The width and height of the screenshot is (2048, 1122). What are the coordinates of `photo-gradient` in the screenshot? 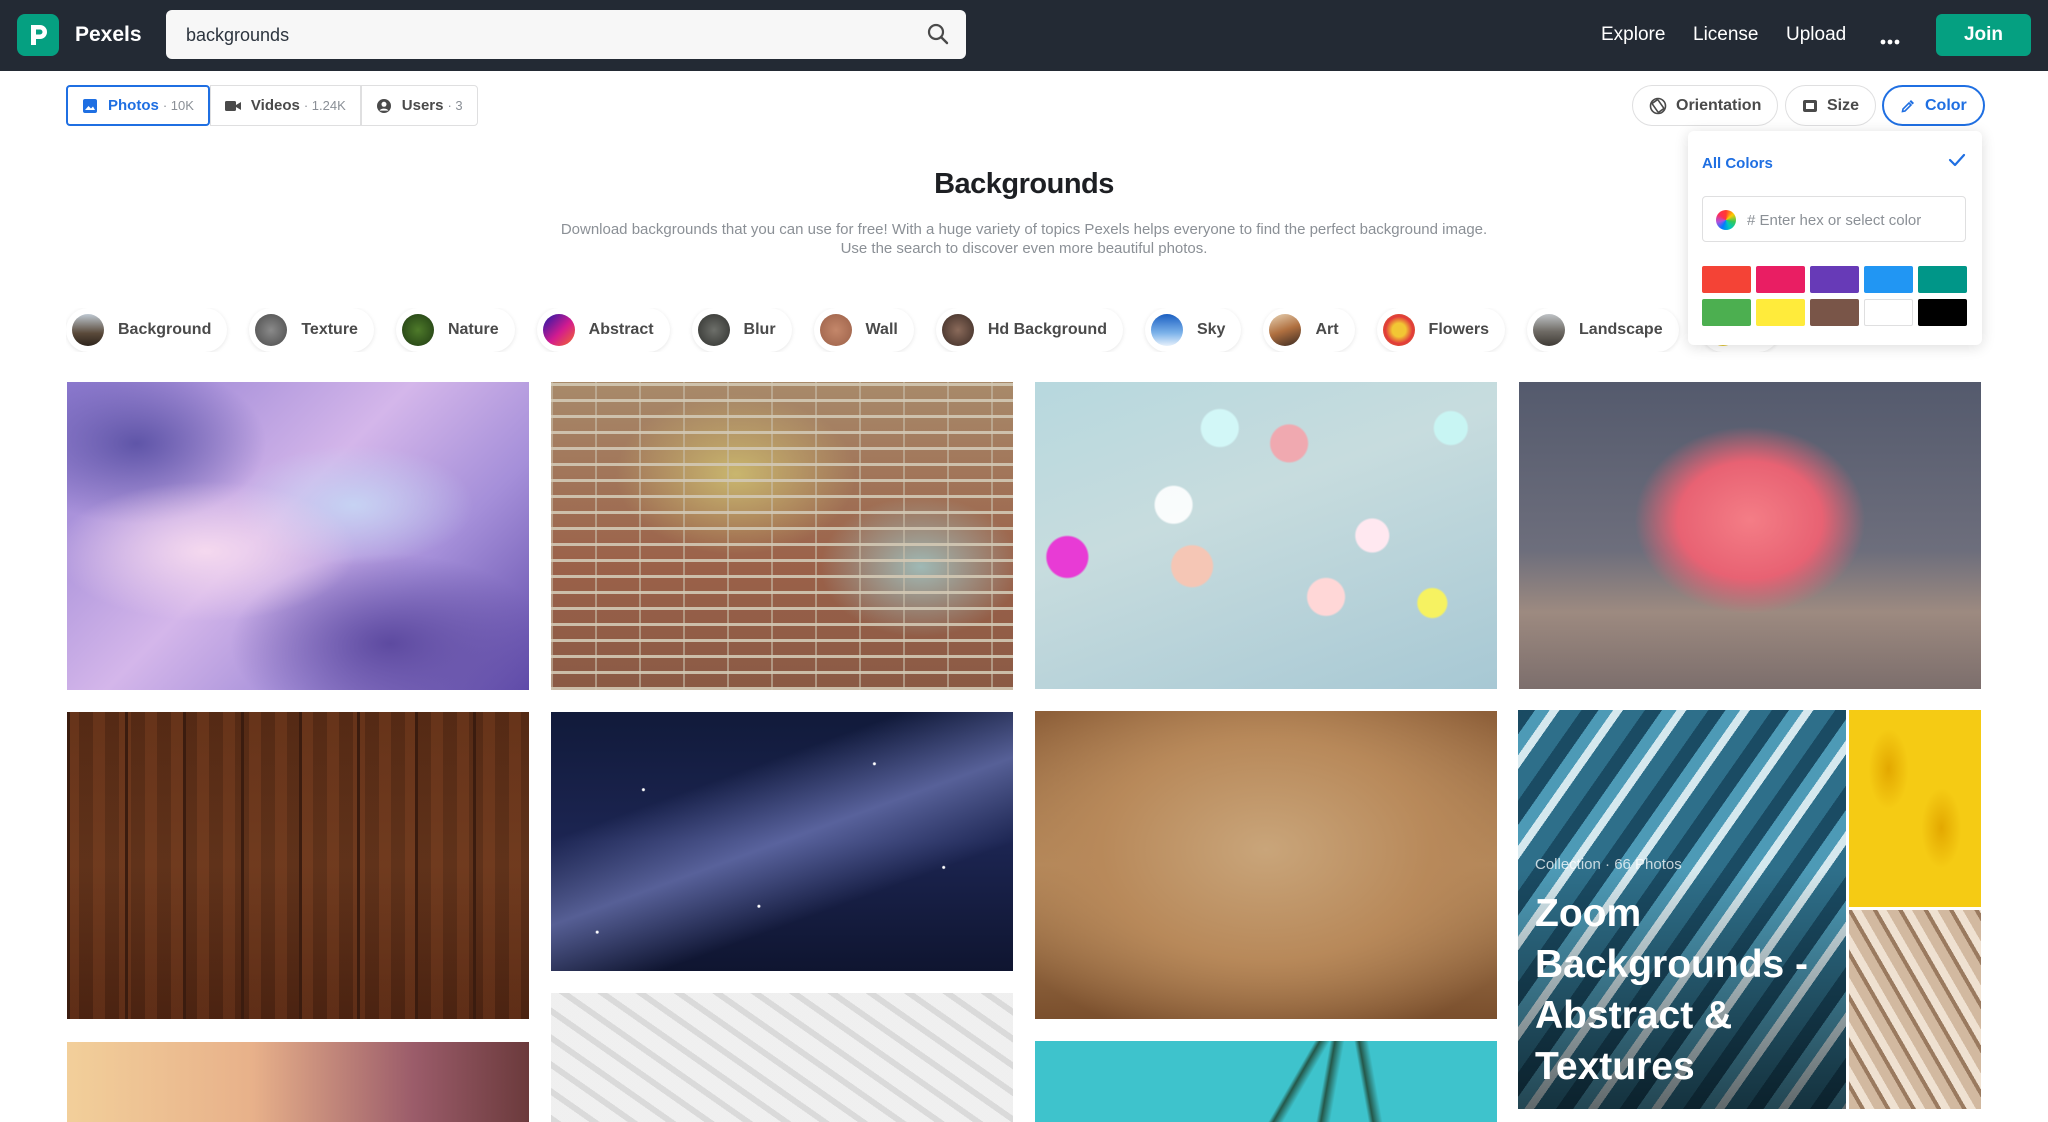 It's located at (298, 1082).